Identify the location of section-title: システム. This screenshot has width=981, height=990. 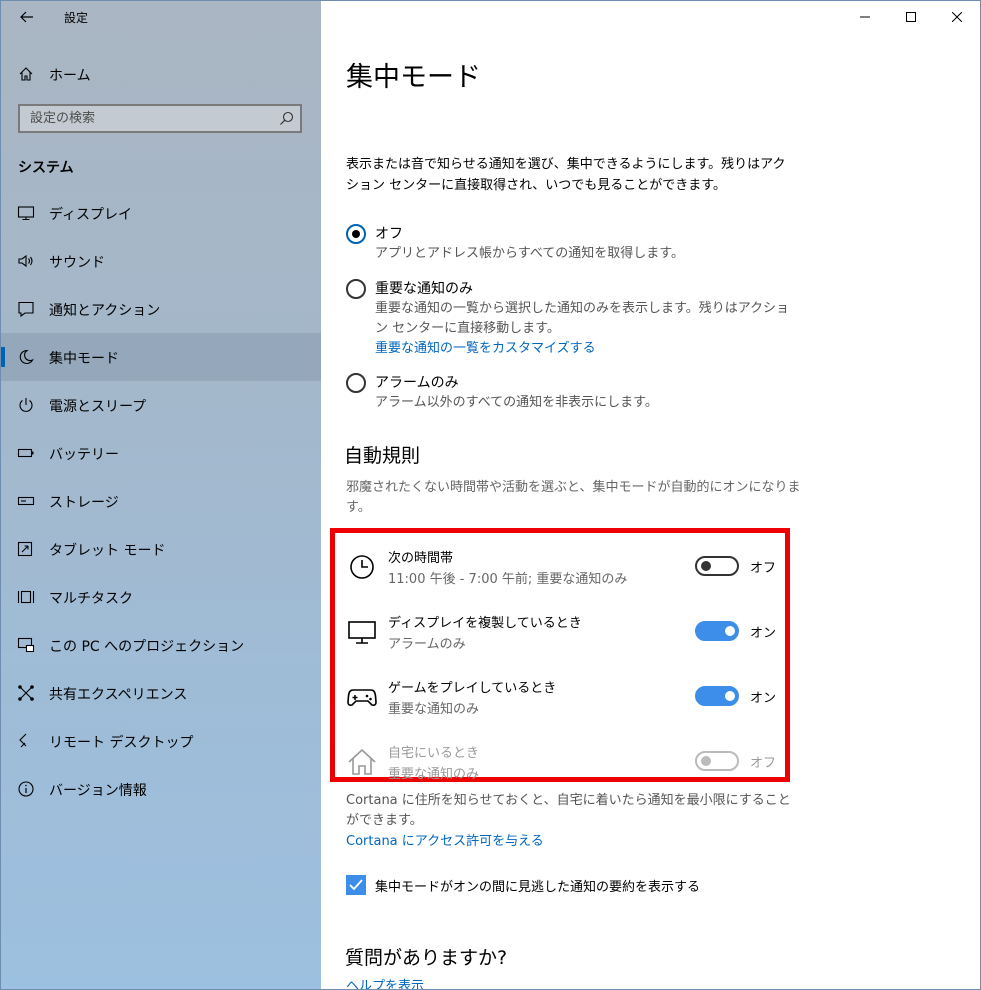
(46, 168).